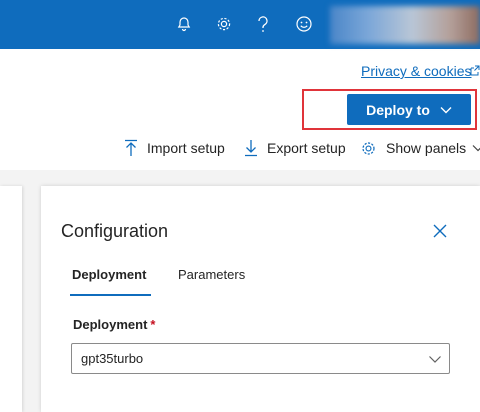  I want to click on show-panels-button: Show panels, so click(420, 148).